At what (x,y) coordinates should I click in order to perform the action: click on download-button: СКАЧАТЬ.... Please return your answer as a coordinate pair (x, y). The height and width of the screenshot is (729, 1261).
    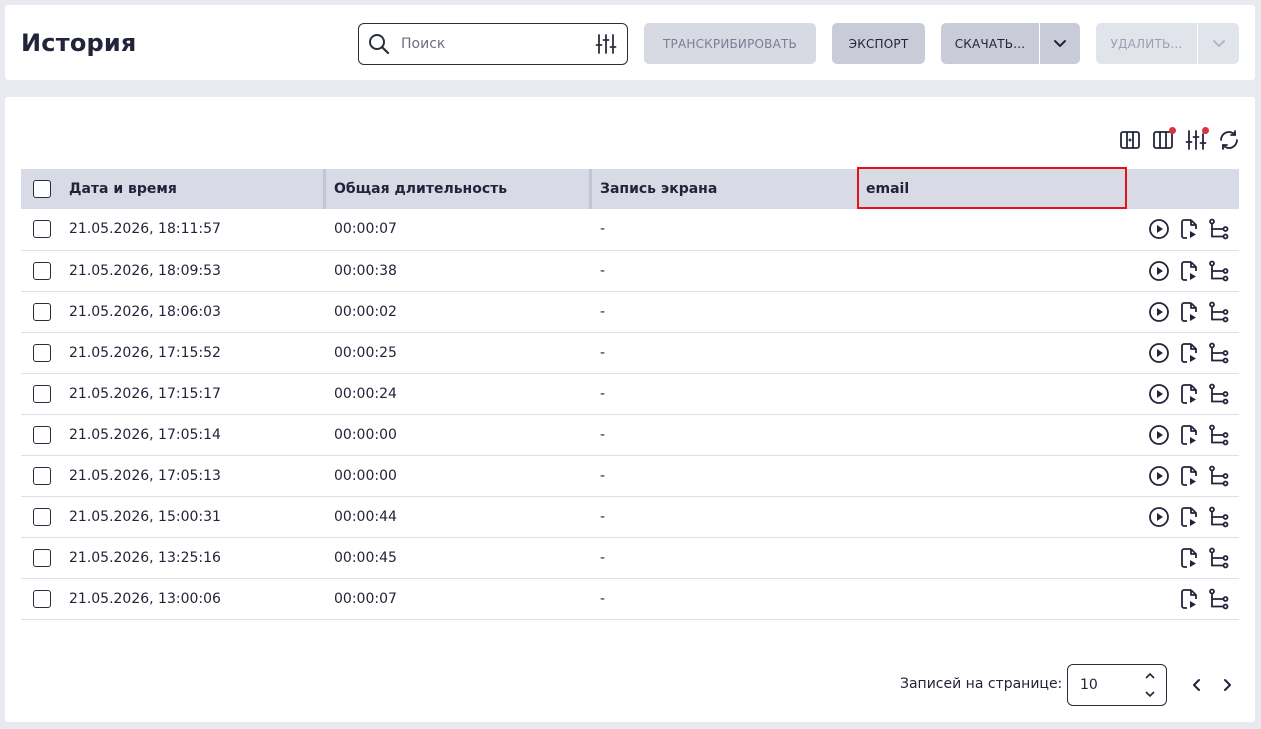
    Looking at the image, I should click on (990, 43).